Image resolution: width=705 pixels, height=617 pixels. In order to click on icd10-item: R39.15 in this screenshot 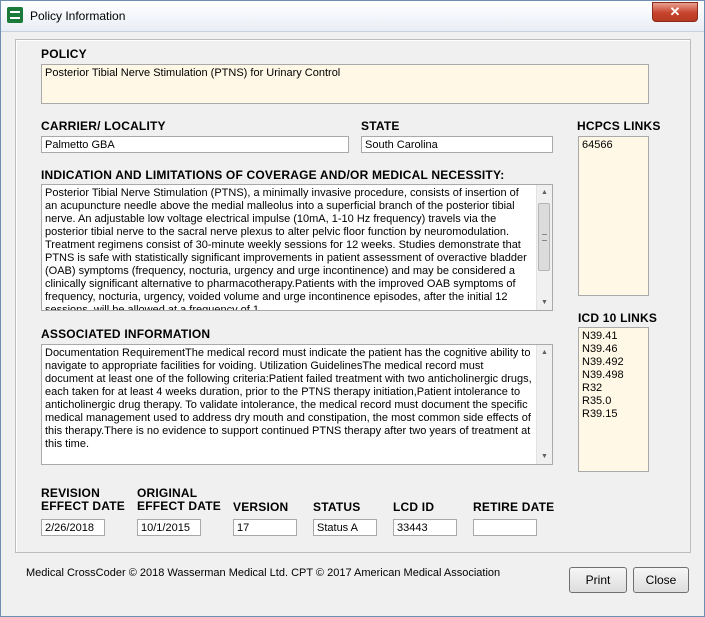, I will do `click(613, 414)`.